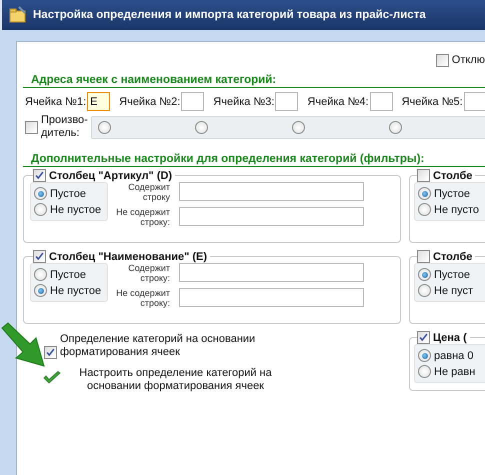 The image size is (485, 475). What do you see at coordinates (455, 372) in the screenshot?
I see `radio-label: Не равн` at bounding box center [455, 372].